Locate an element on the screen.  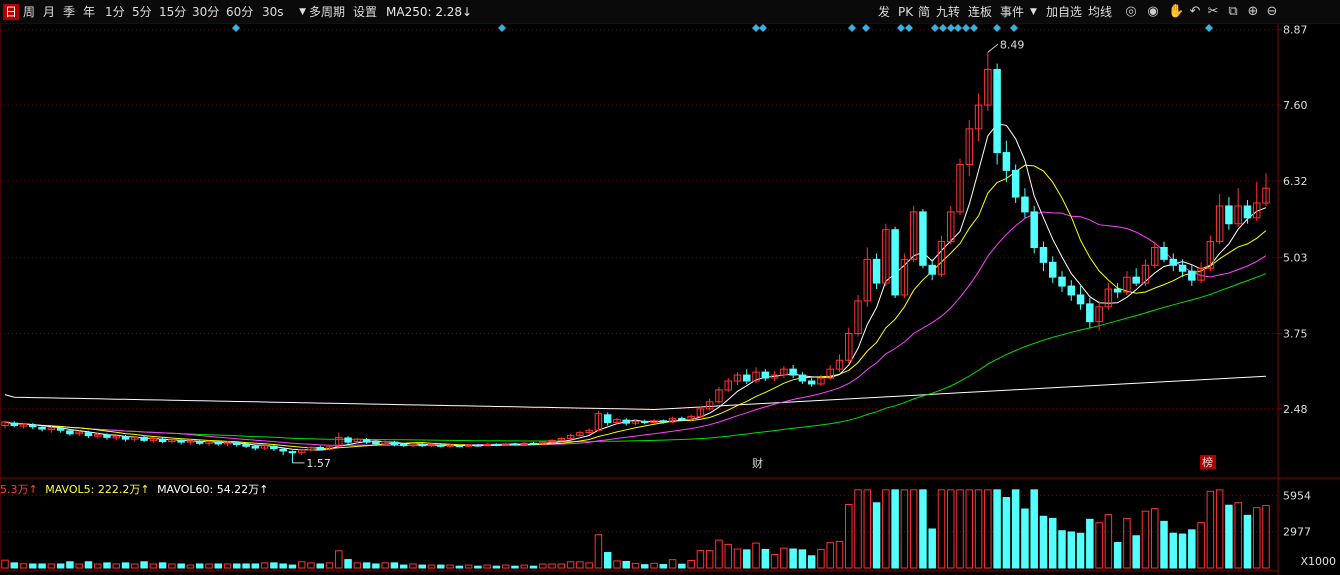
mavol60-arrow: ↑ is located at coordinates (264, 489).